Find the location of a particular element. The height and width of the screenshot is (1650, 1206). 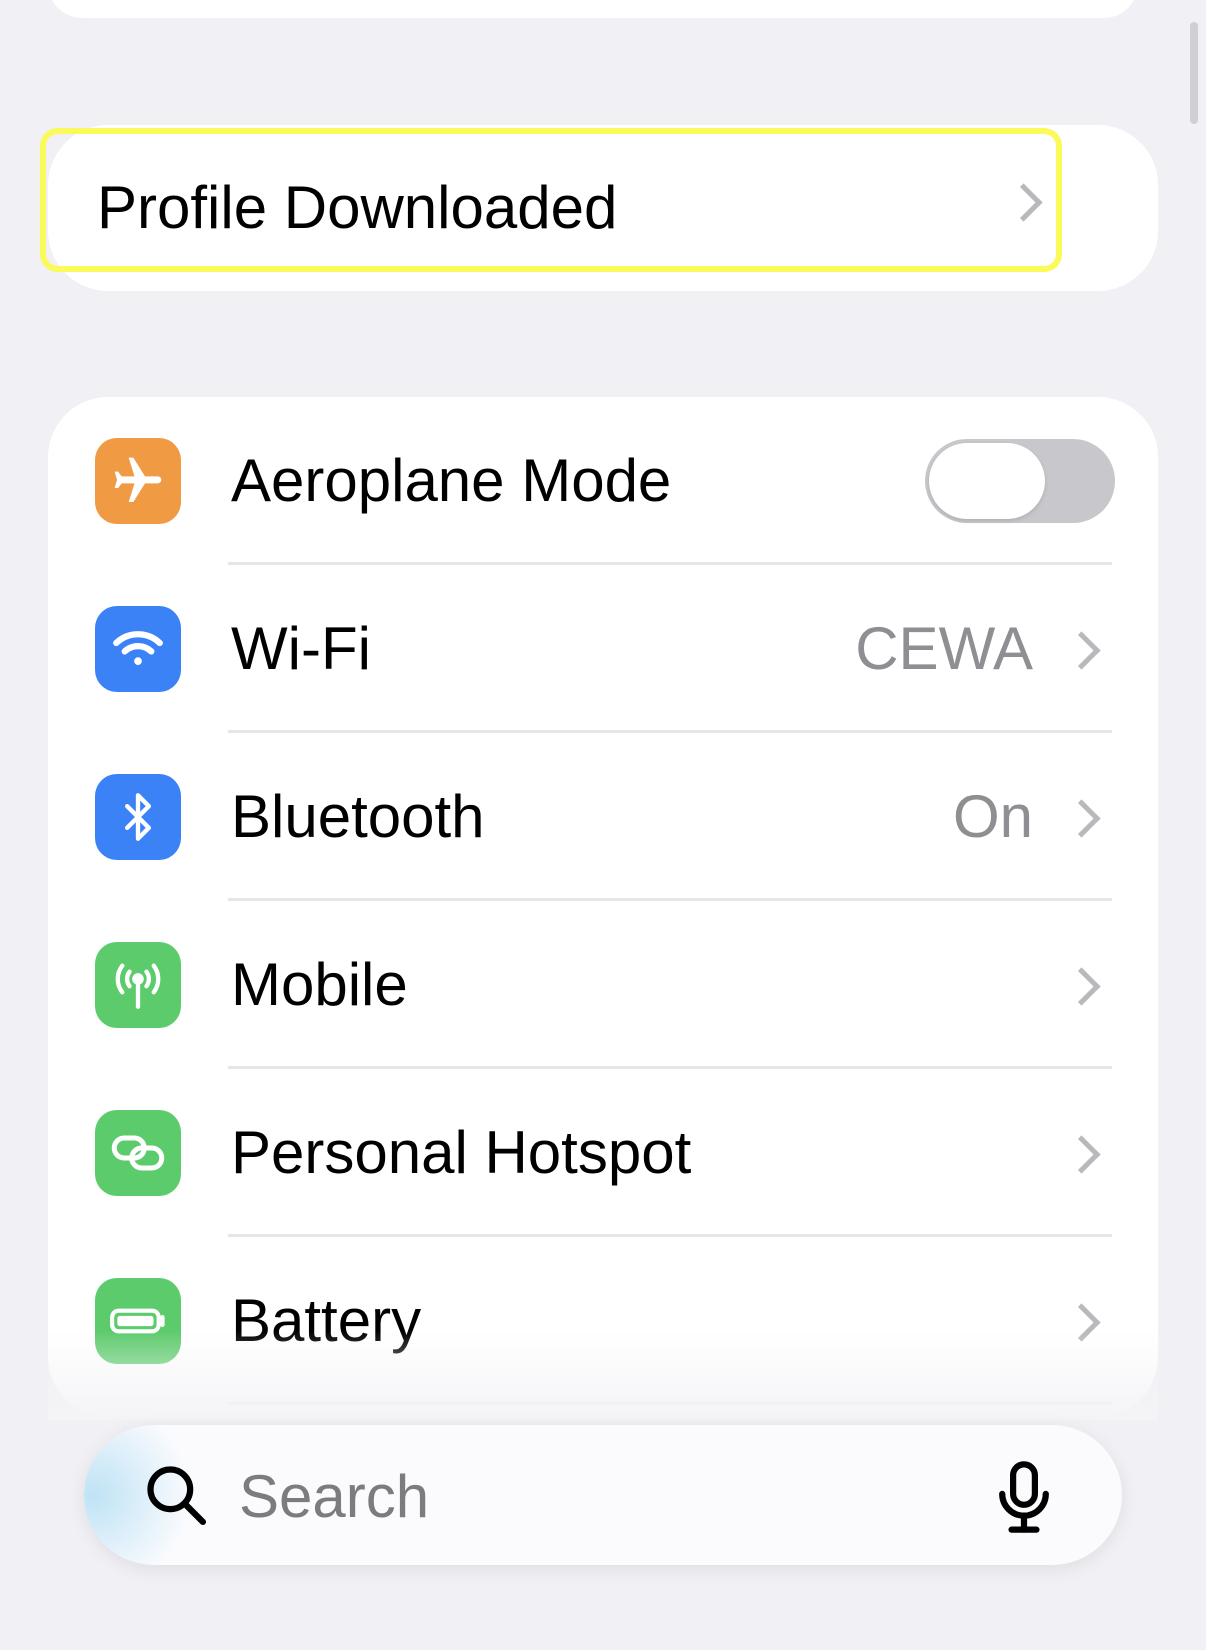

mobile-row: Mobile is located at coordinates (603, 985).